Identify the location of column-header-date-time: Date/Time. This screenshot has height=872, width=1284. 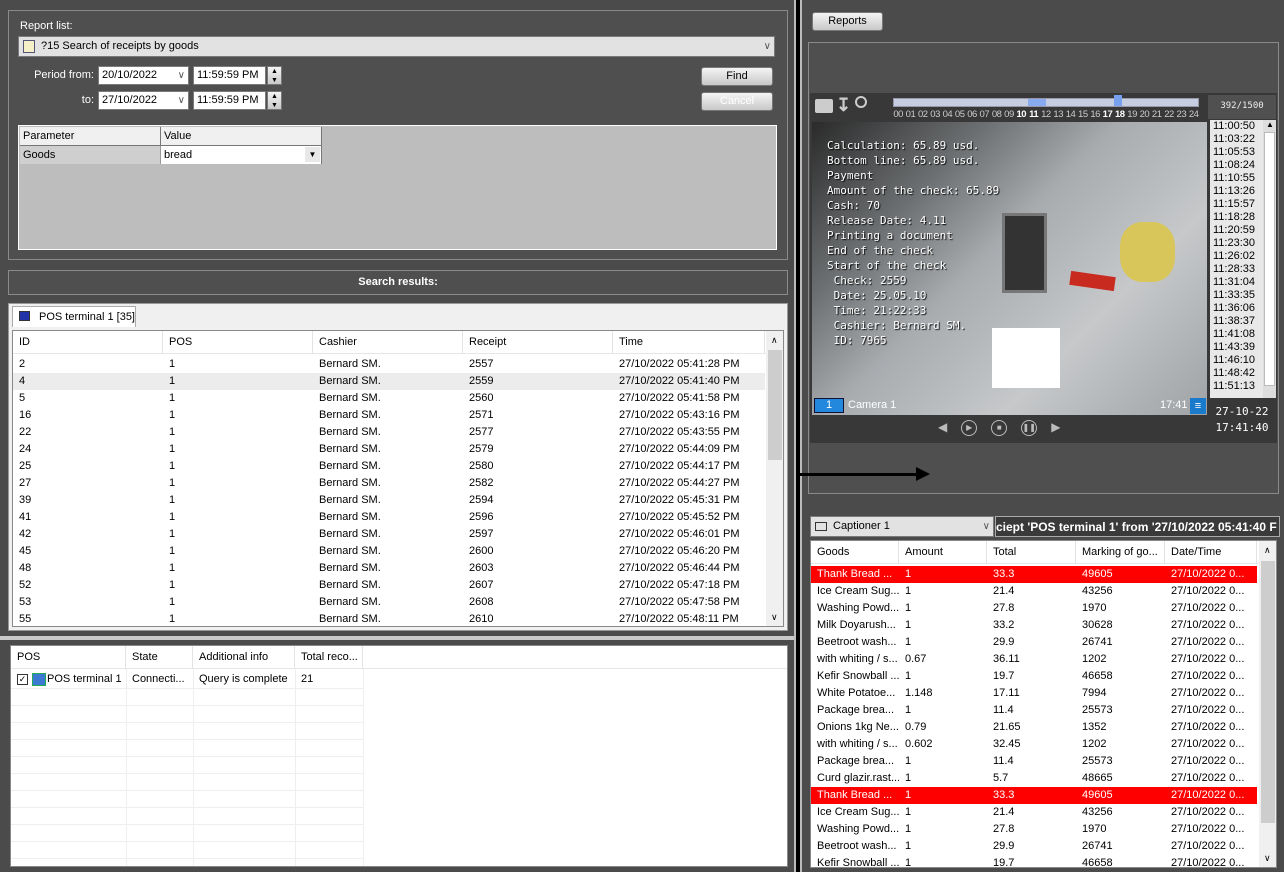
(1211, 552).